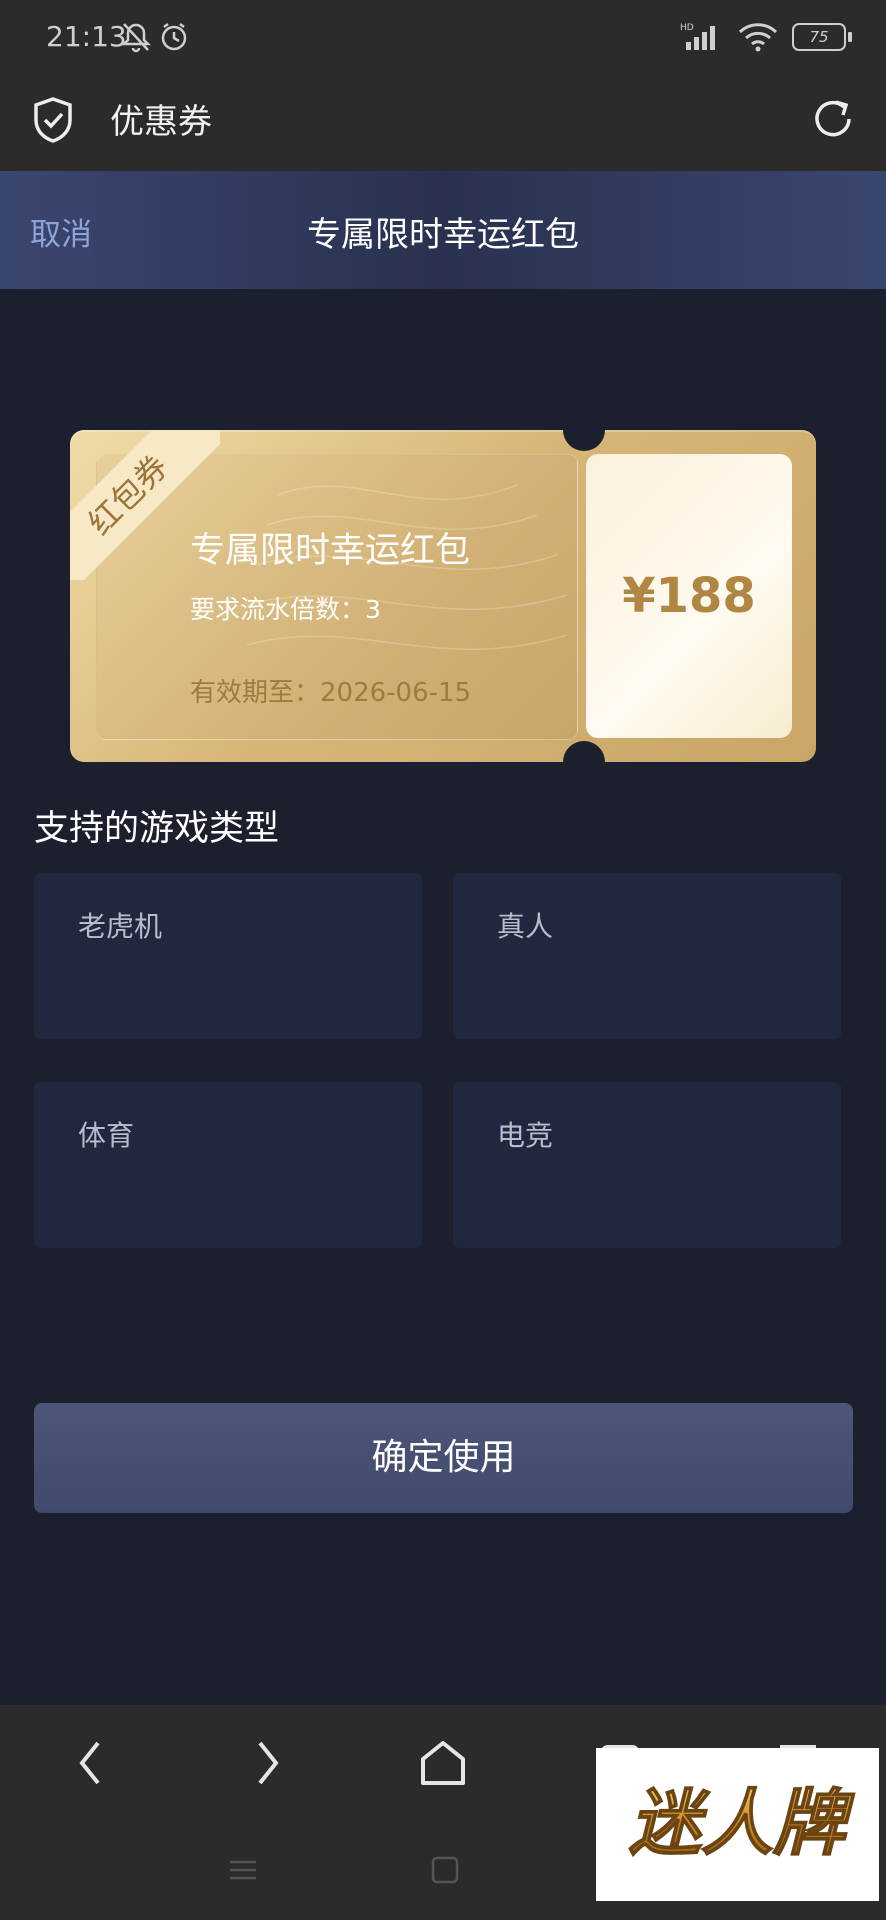  Describe the element at coordinates (647, 956) in the screenshot. I see `game-type-card: 真人` at that location.